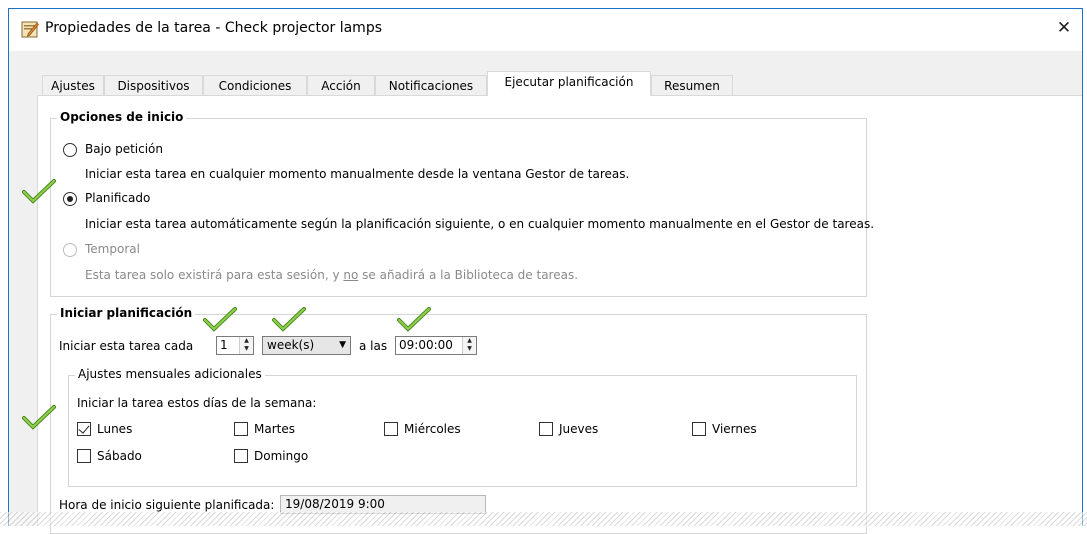 This screenshot has width=1087, height=534. Describe the element at coordinates (578, 429) in the screenshot. I see `day-jueves-label: Jueves` at that location.